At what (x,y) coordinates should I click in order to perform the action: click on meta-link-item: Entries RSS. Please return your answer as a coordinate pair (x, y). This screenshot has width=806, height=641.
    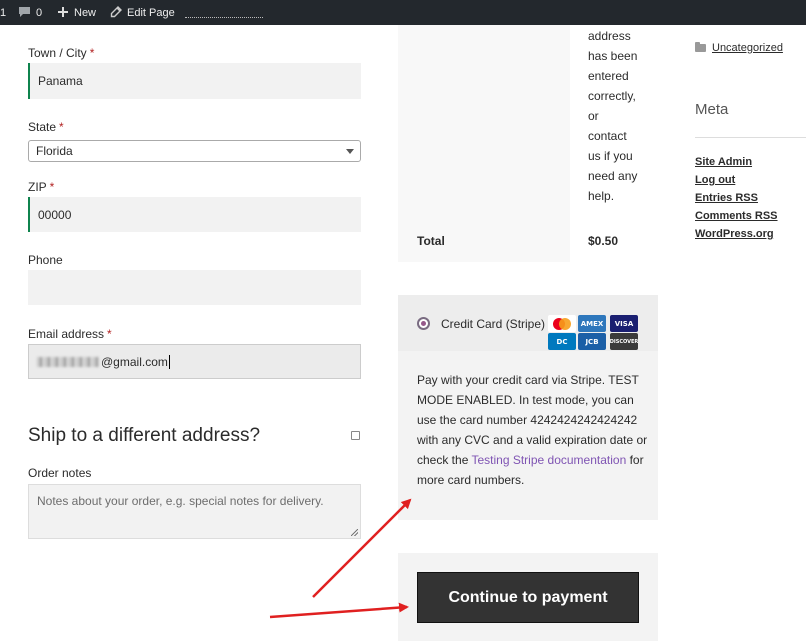
    Looking at the image, I should click on (736, 201).